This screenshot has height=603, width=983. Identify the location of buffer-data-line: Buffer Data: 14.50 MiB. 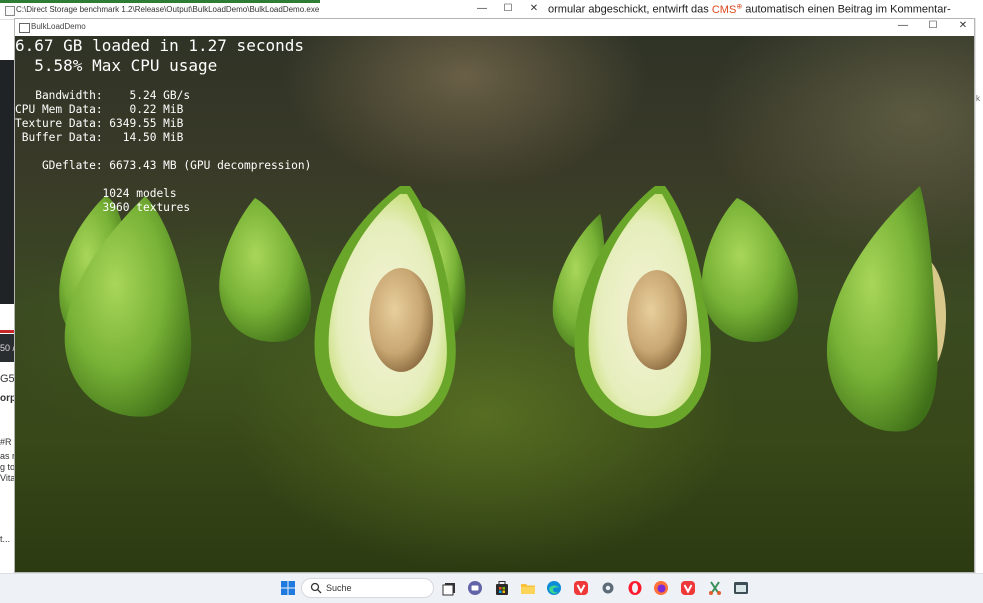
(99, 137).